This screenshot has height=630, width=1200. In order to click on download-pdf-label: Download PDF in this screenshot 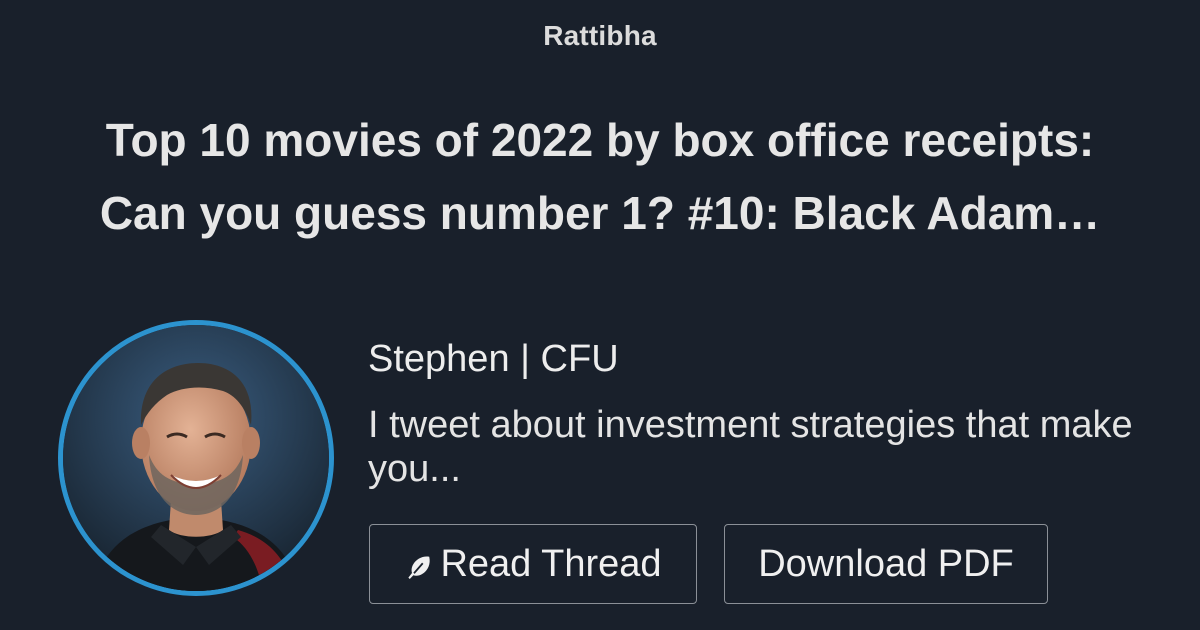, I will do `click(886, 563)`.